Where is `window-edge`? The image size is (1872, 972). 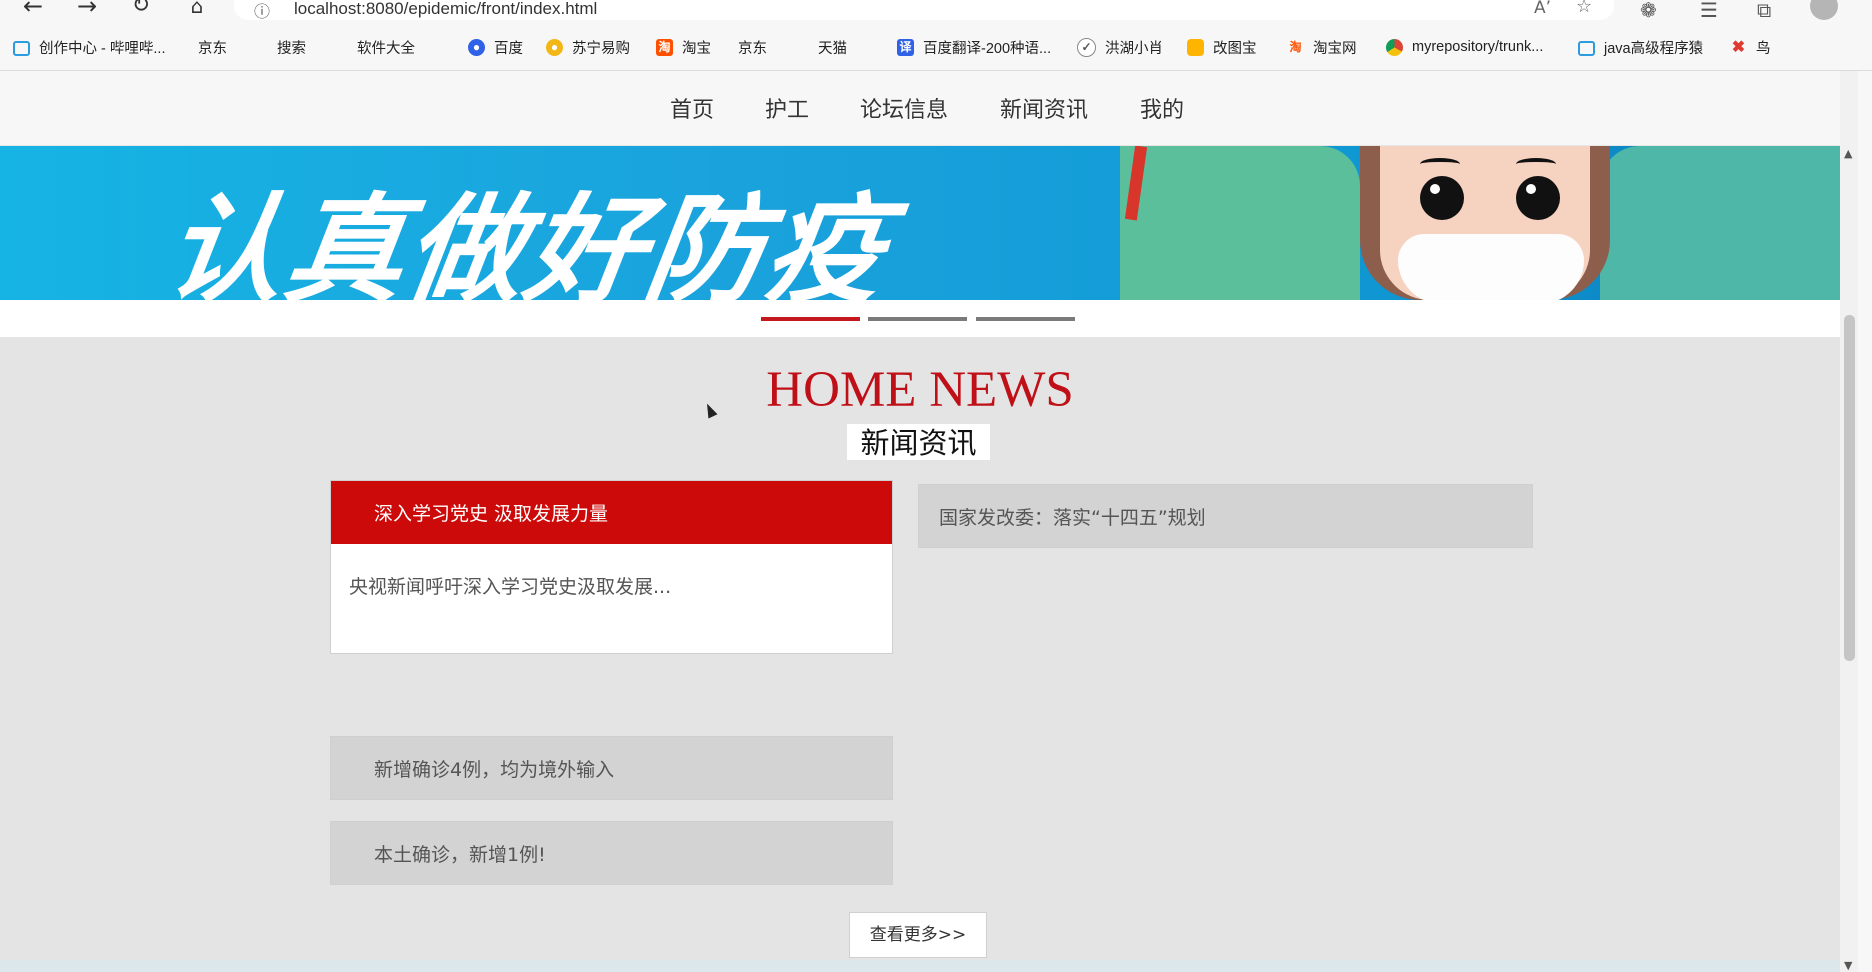 window-edge is located at coordinates (1865, 521).